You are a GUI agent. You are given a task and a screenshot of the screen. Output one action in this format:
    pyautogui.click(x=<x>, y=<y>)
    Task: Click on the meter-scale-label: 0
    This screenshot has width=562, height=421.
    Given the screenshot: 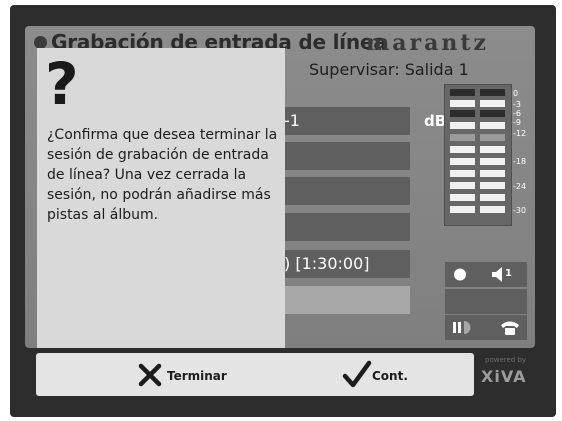 What is the action you would take?
    pyautogui.click(x=516, y=93)
    